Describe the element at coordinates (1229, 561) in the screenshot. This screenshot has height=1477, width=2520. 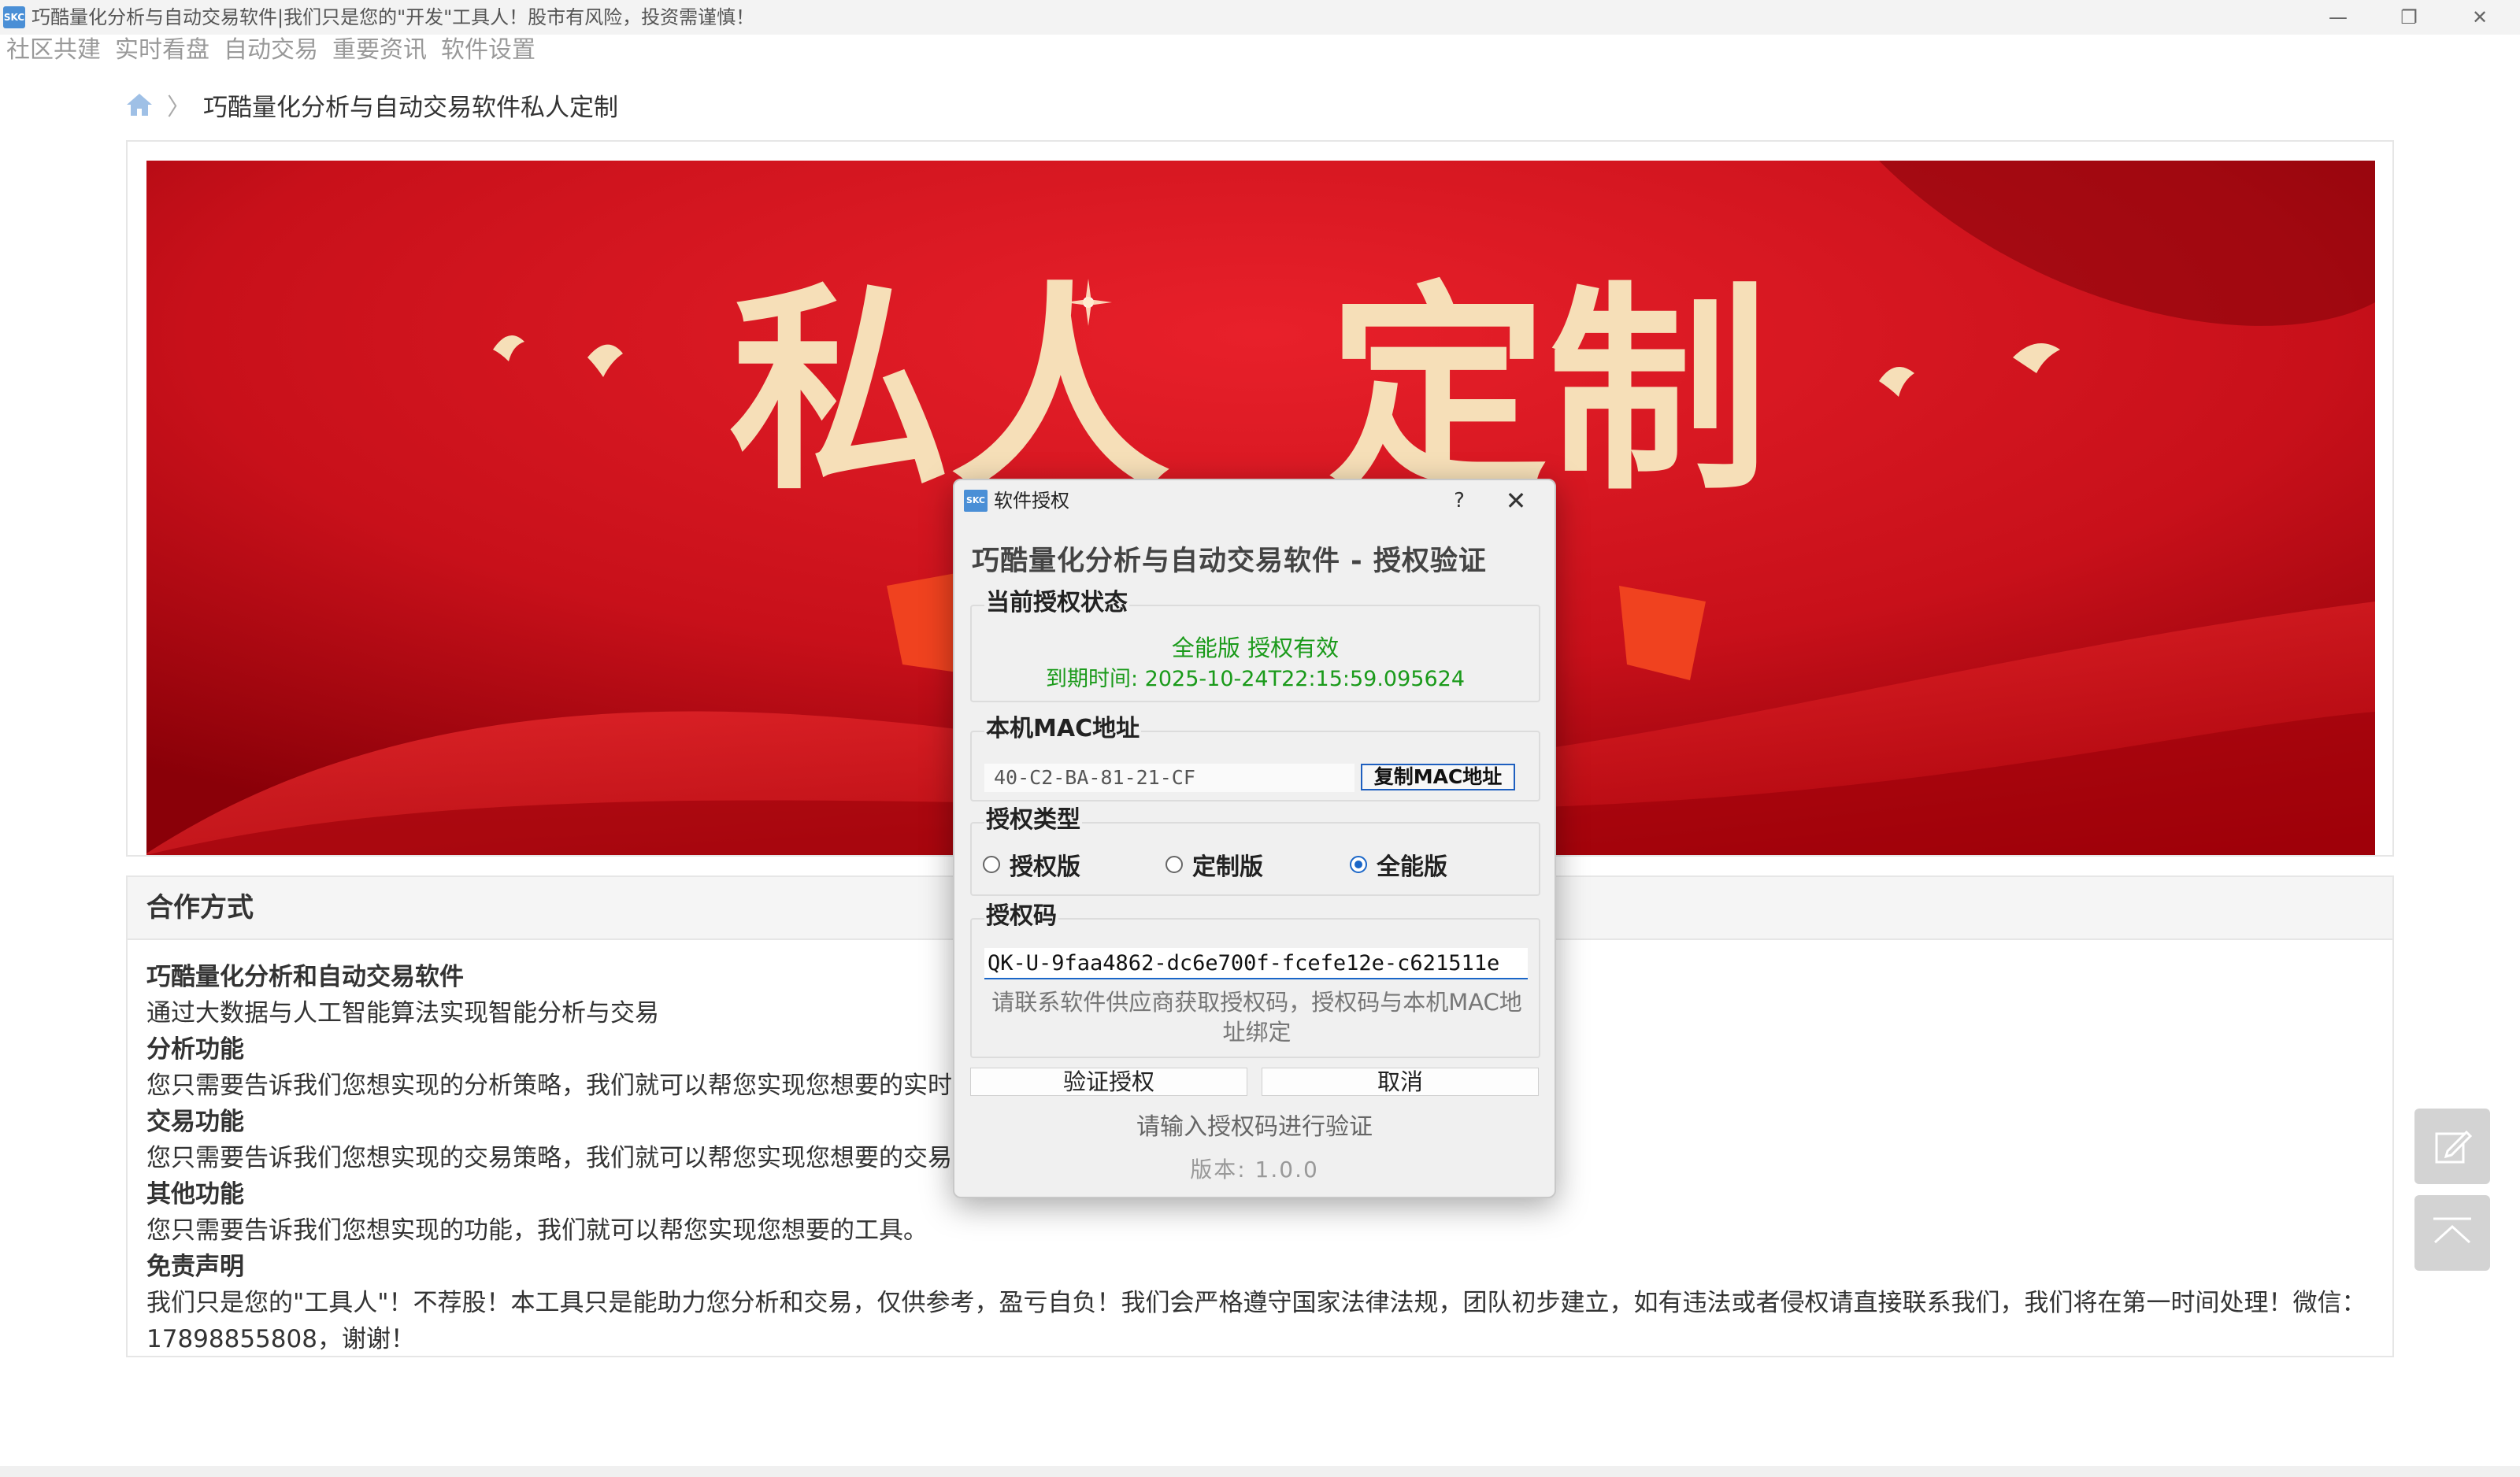
I see `dialog-heading: 巧酷量化分析与自动交易软件 - 授权验证` at that location.